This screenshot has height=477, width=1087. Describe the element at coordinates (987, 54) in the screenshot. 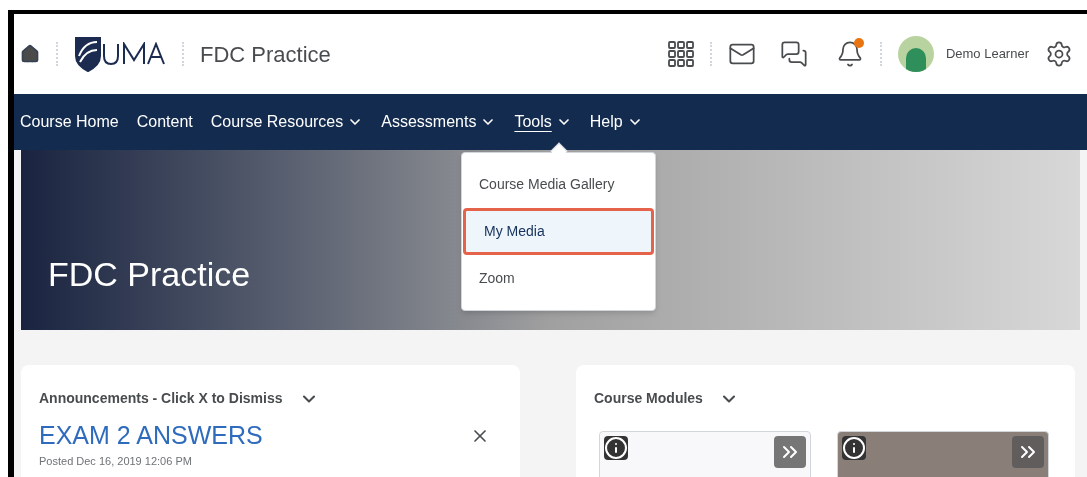

I see `user-name: Demo Learner` at that location.